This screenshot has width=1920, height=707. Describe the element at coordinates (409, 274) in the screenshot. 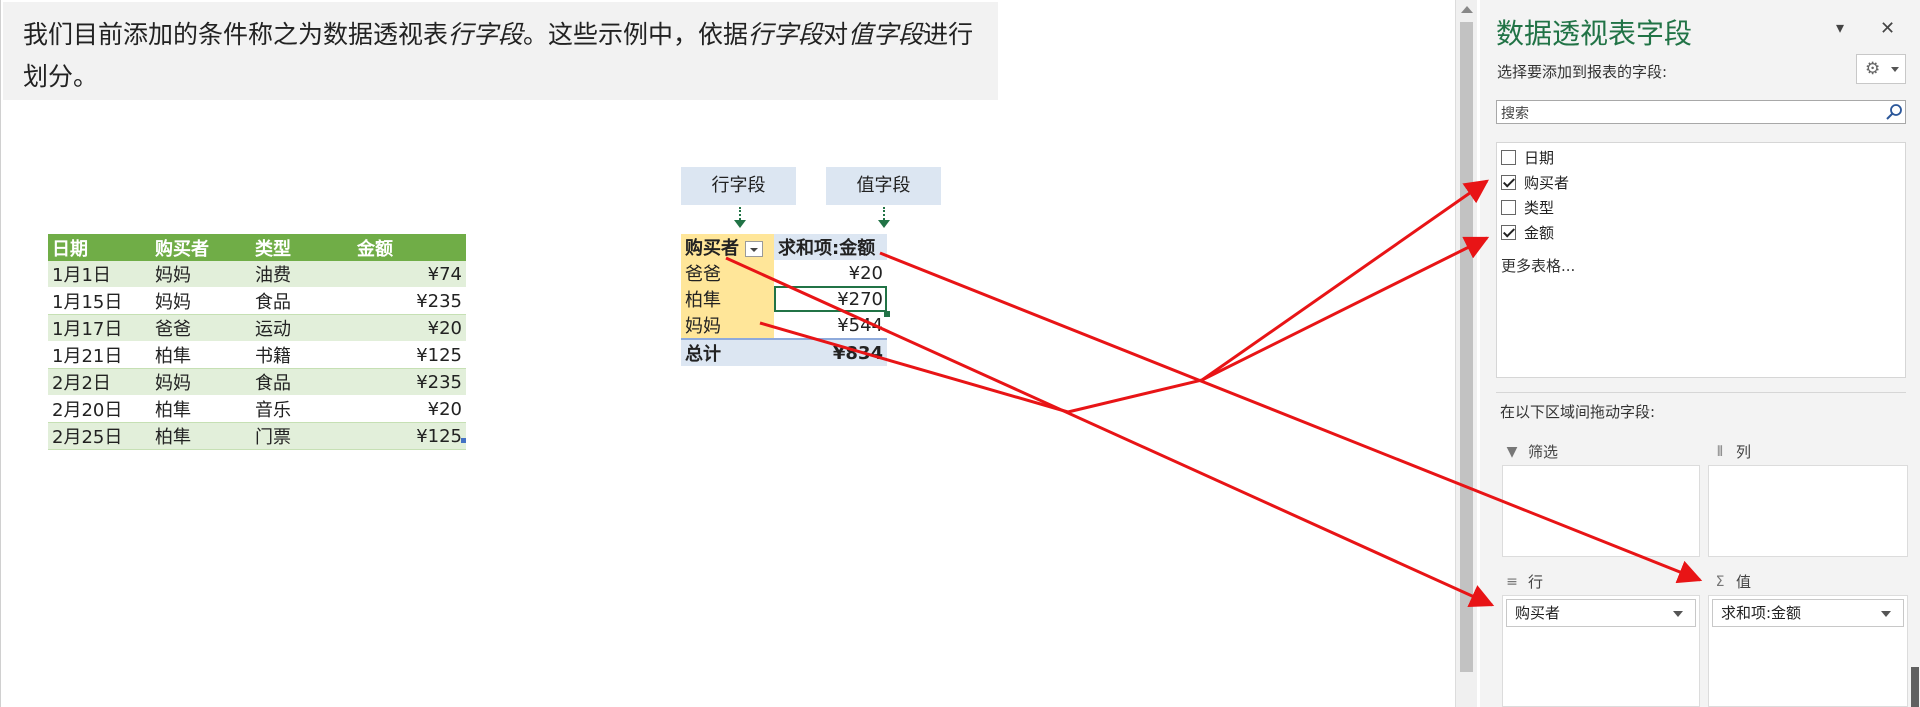

I see `cell-amount: ¥74` at that location.